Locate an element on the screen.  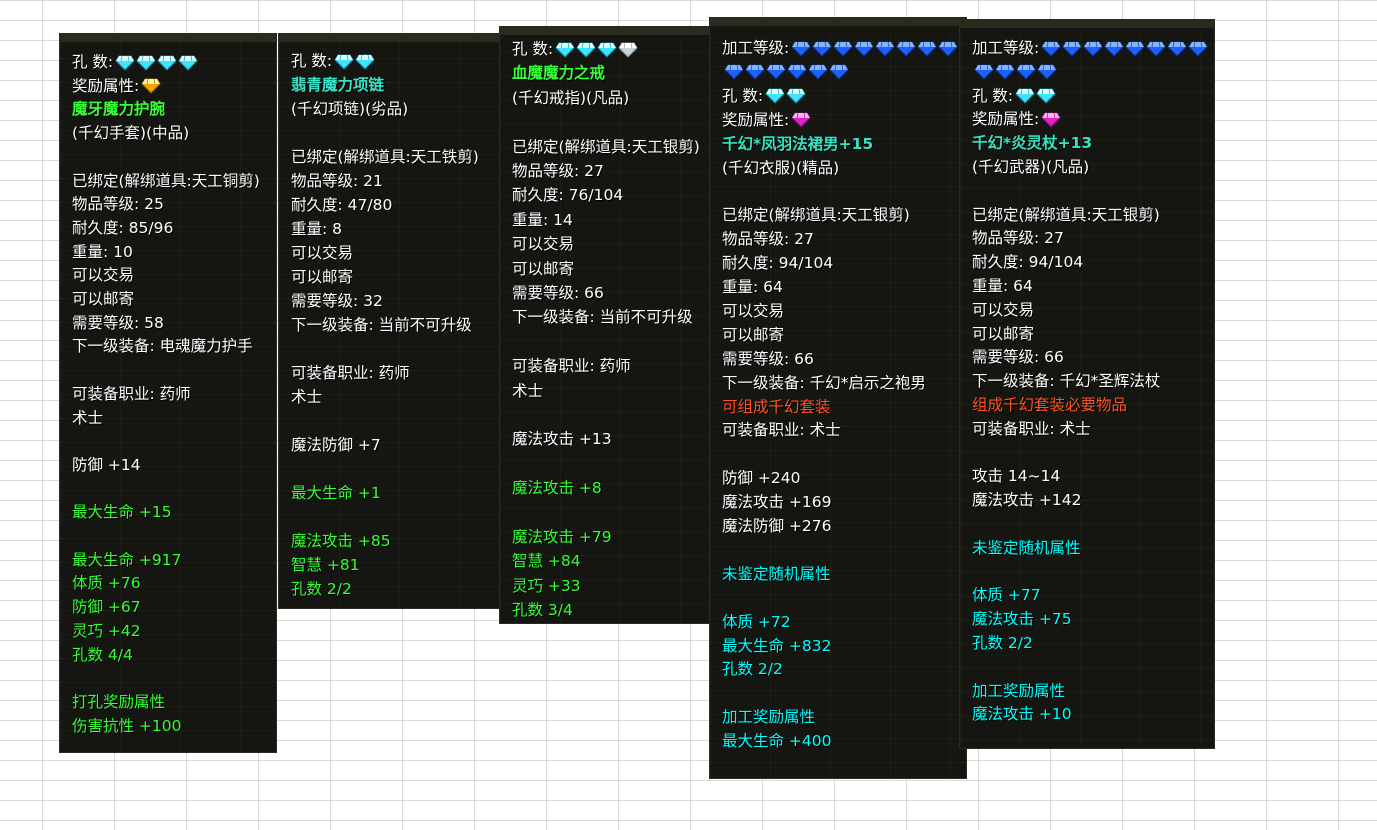
tooltip-line: 防御 +67 is located at coordinates (106, 607).